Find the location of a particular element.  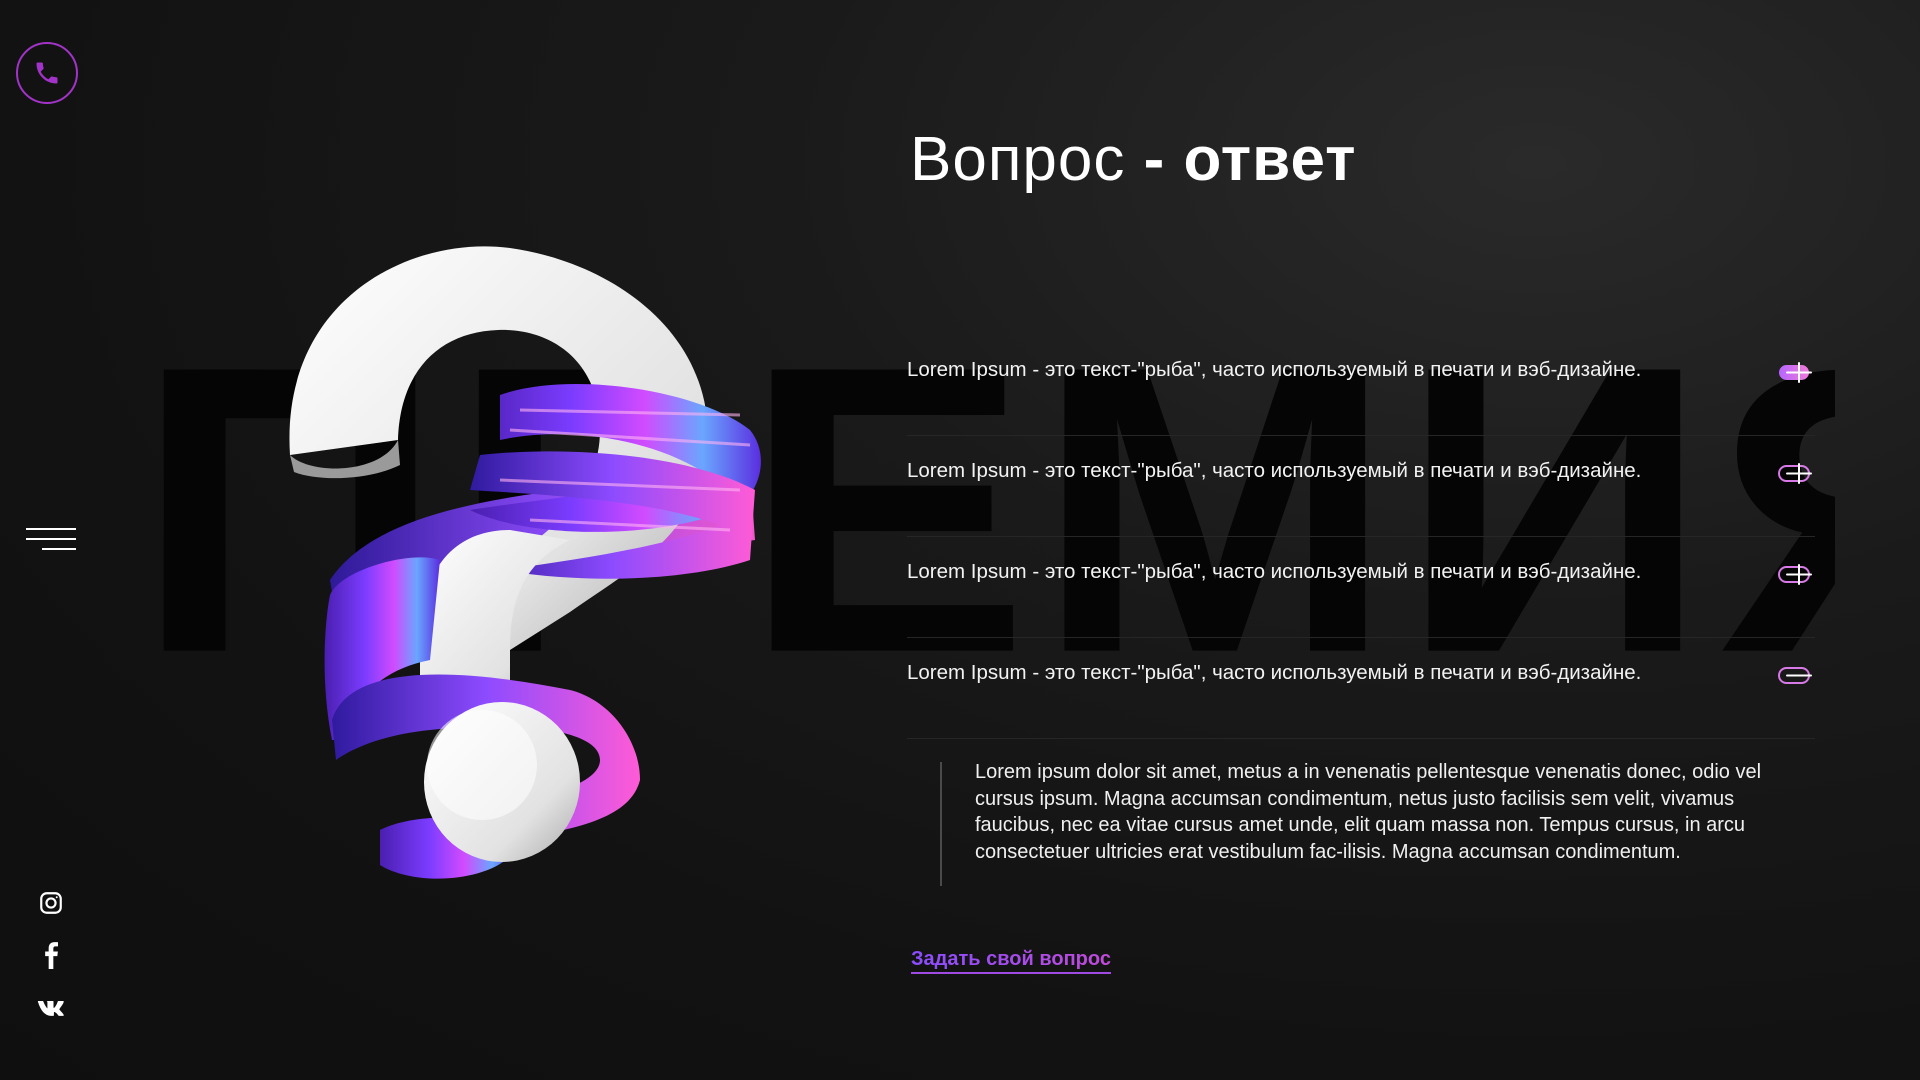

question-mark-illustration is located at coordinates (525, 562).